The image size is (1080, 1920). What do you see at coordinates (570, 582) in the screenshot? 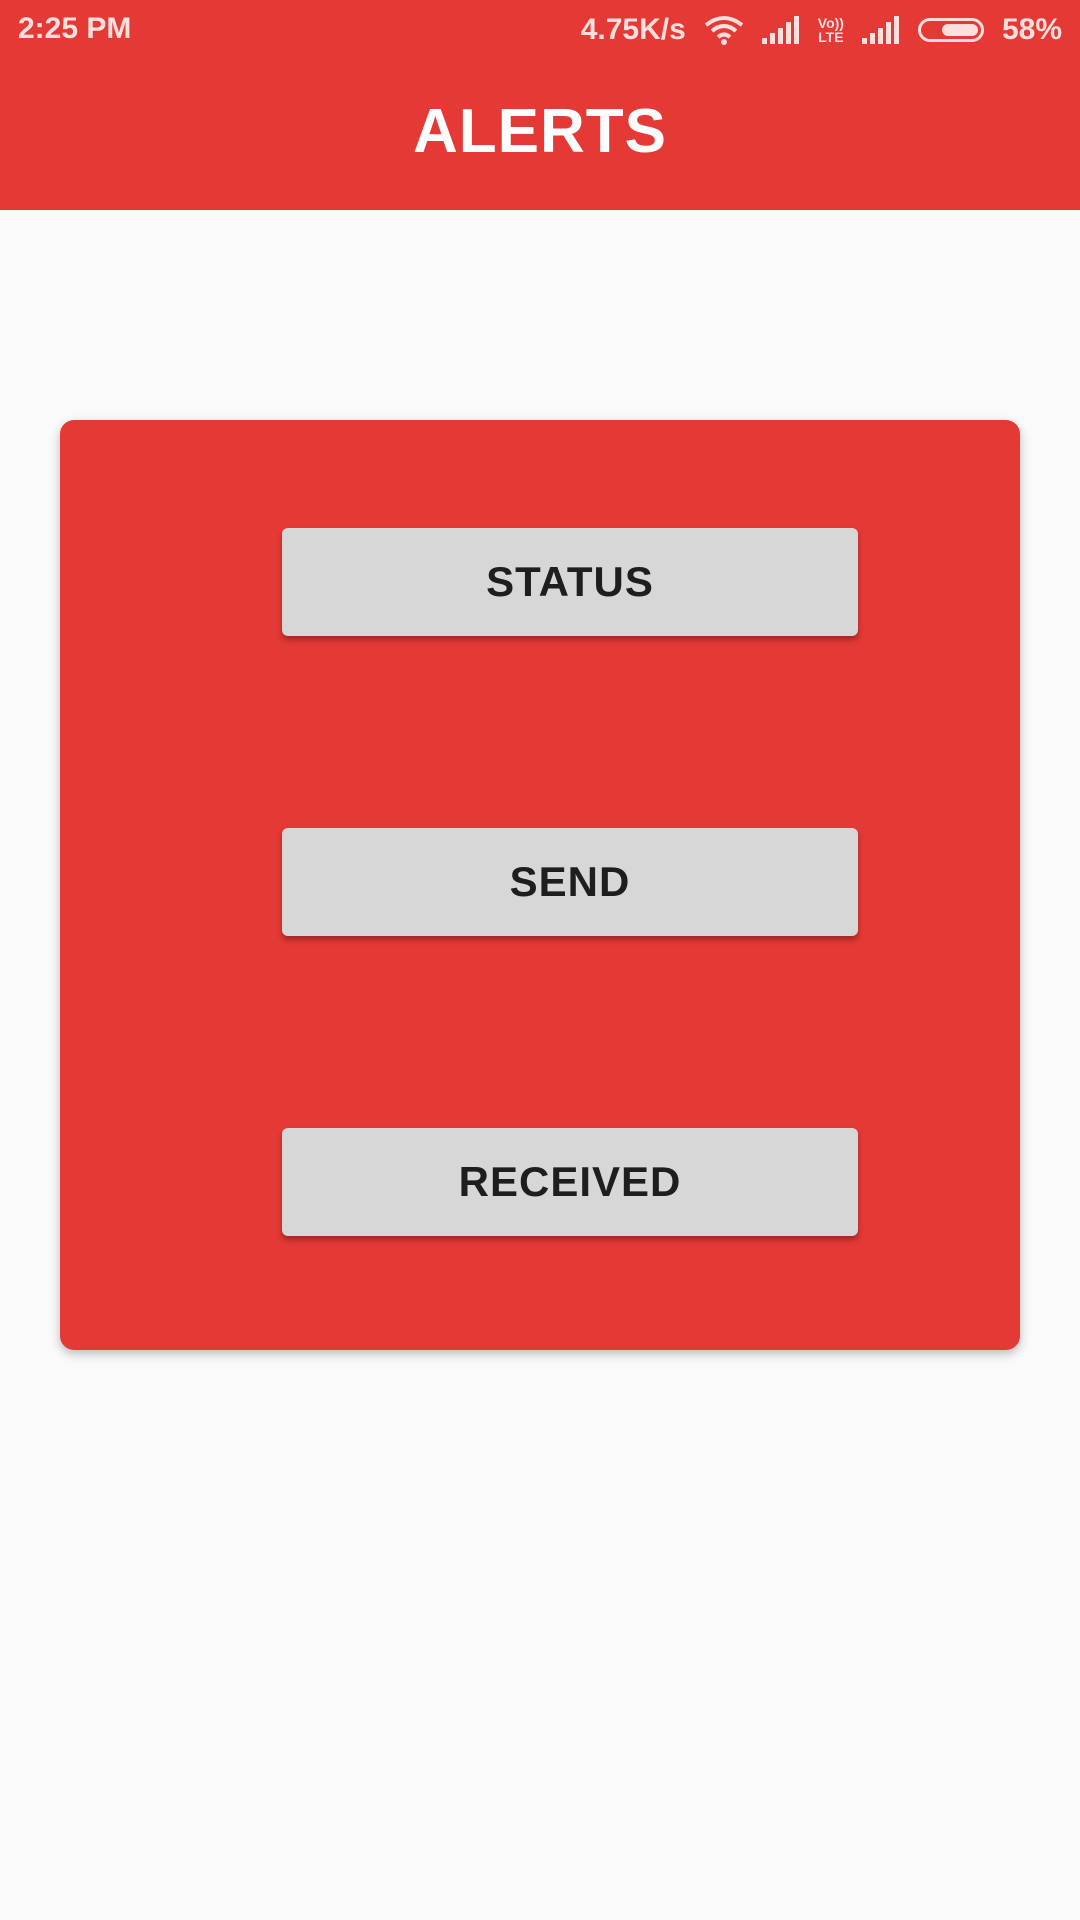
I see `status-button: STATUS` at bounding box center [570, 582].